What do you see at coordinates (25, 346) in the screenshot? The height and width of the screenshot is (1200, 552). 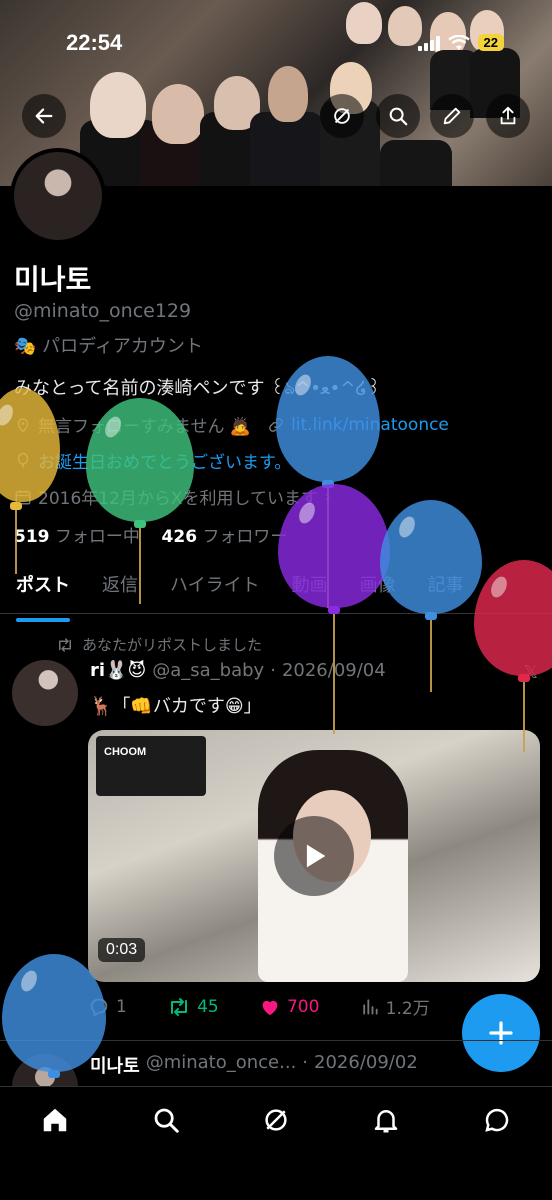 I see `mask-icon: 🎭` at bounding box center [25, 346].